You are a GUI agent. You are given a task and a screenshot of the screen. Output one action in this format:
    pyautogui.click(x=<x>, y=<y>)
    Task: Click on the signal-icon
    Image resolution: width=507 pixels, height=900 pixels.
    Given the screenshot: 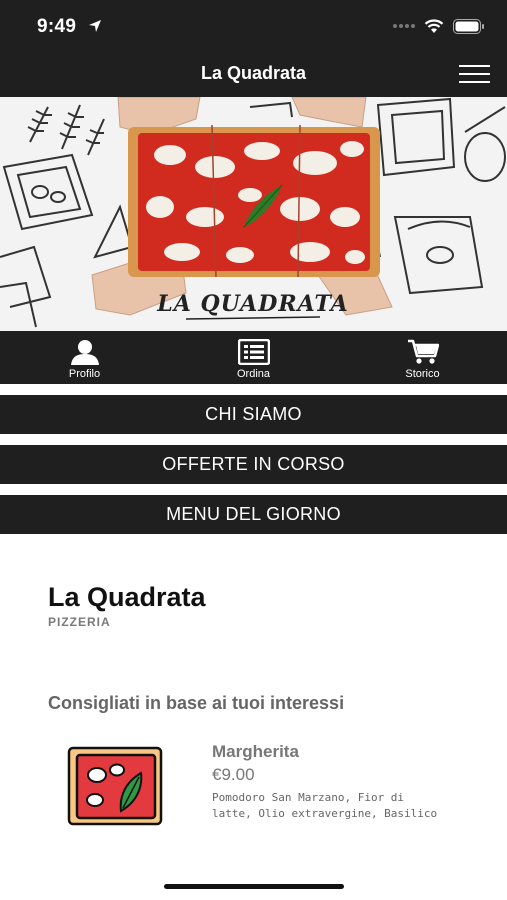 What is the action you would take?
    pyautogui.click(x=404, y=26)
    